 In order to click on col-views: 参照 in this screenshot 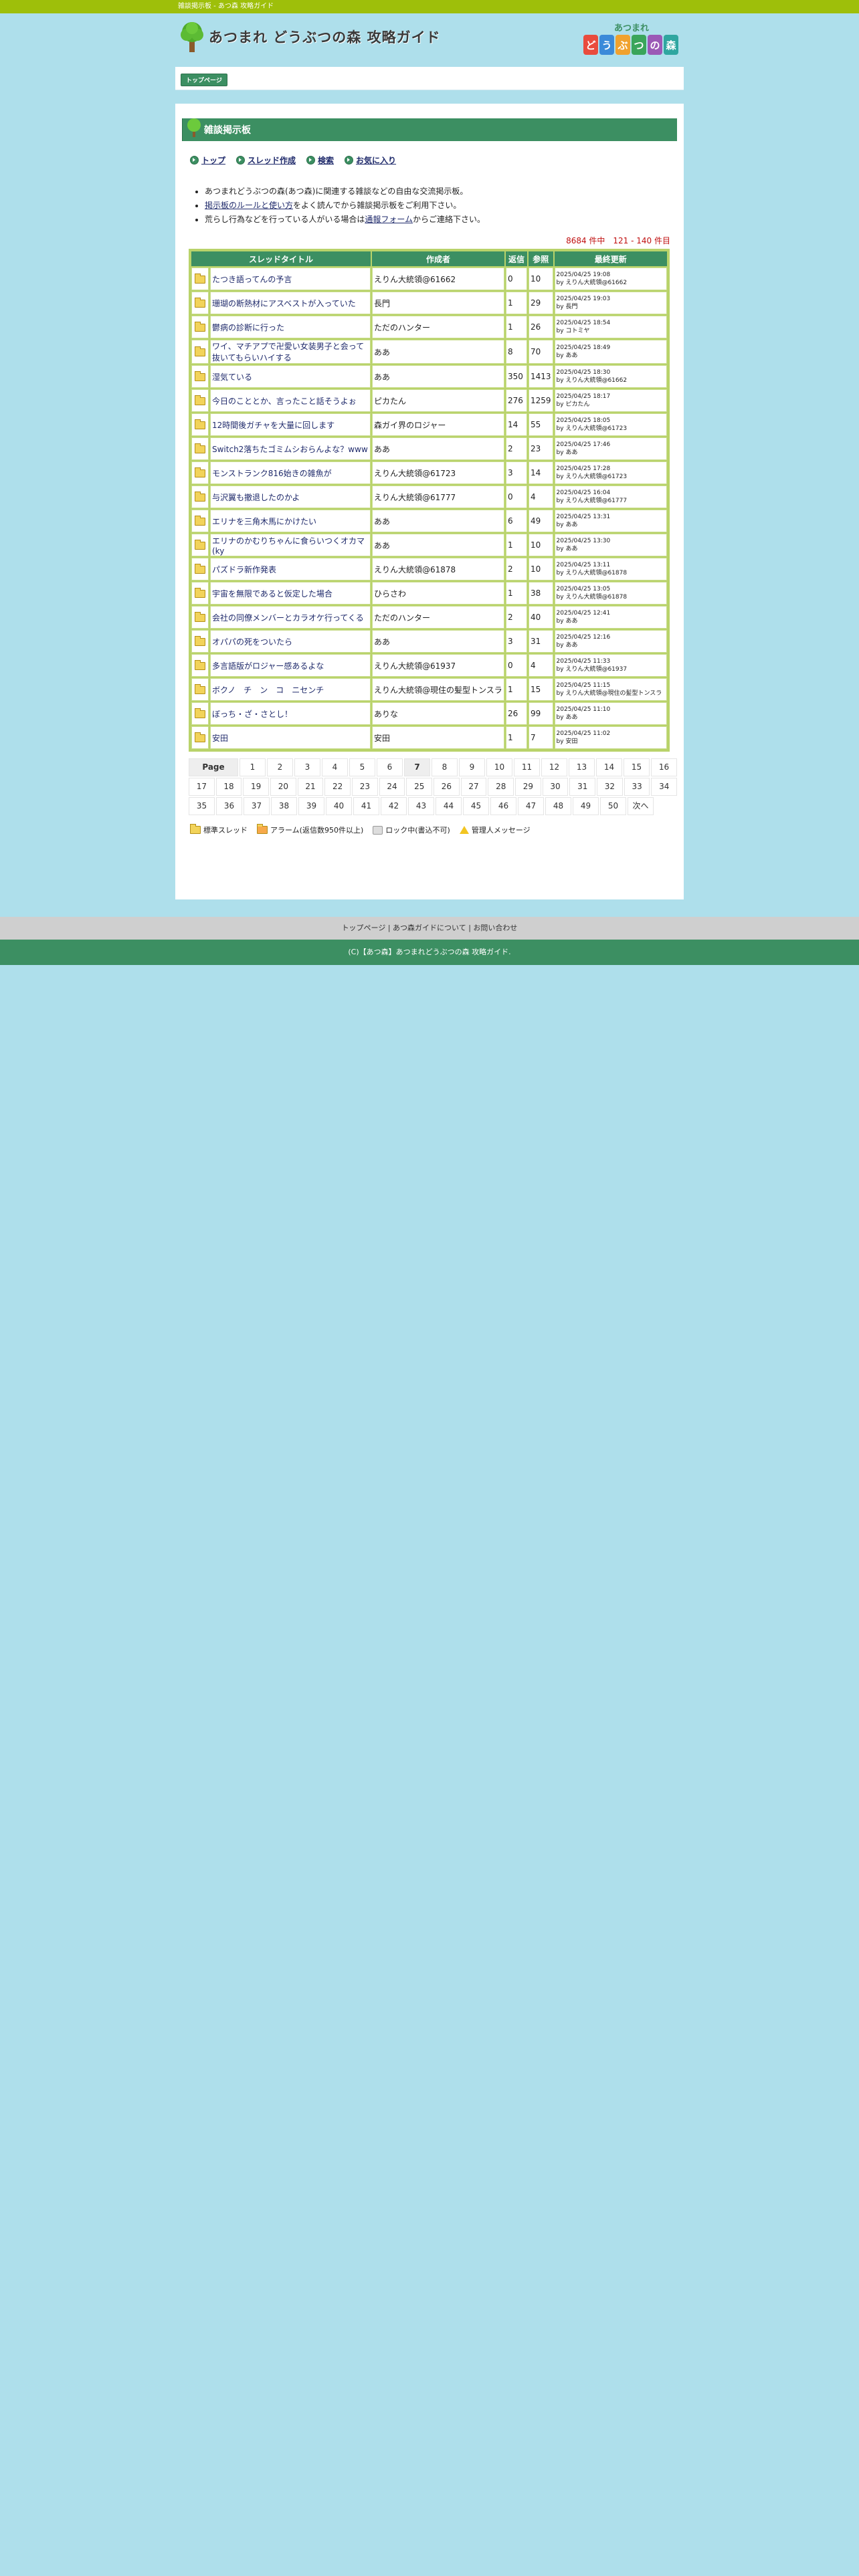, I will do `click(541, 258)`.